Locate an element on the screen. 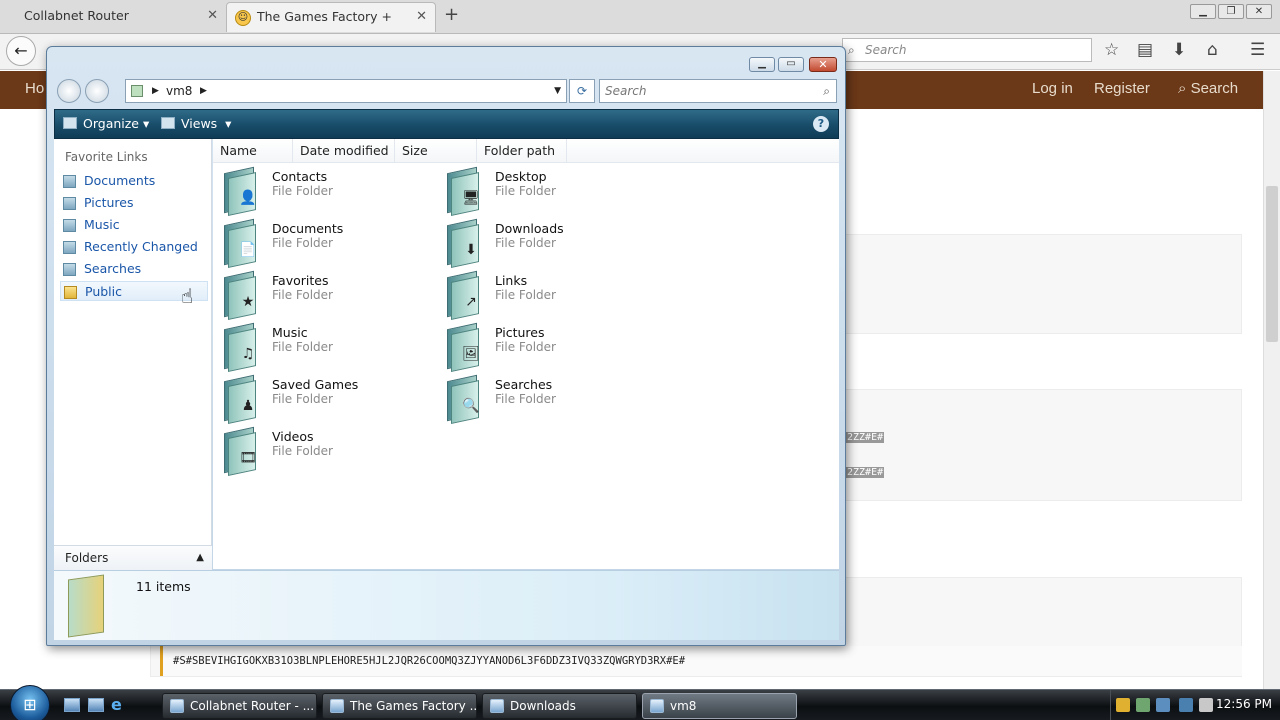 This screenshot has width=1280, height=720. organize-icon is located at coordinates (70, 123).